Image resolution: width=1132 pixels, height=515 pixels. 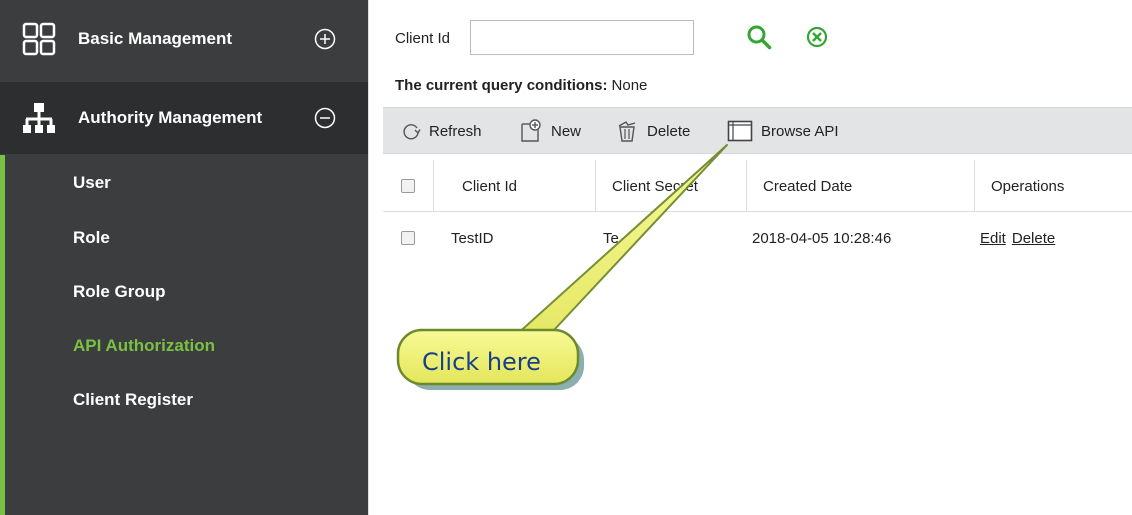 I want to click on table-row: TestID Te 2018-04-05 10:28:46 Edit Delete, so click(x=757, y=238).